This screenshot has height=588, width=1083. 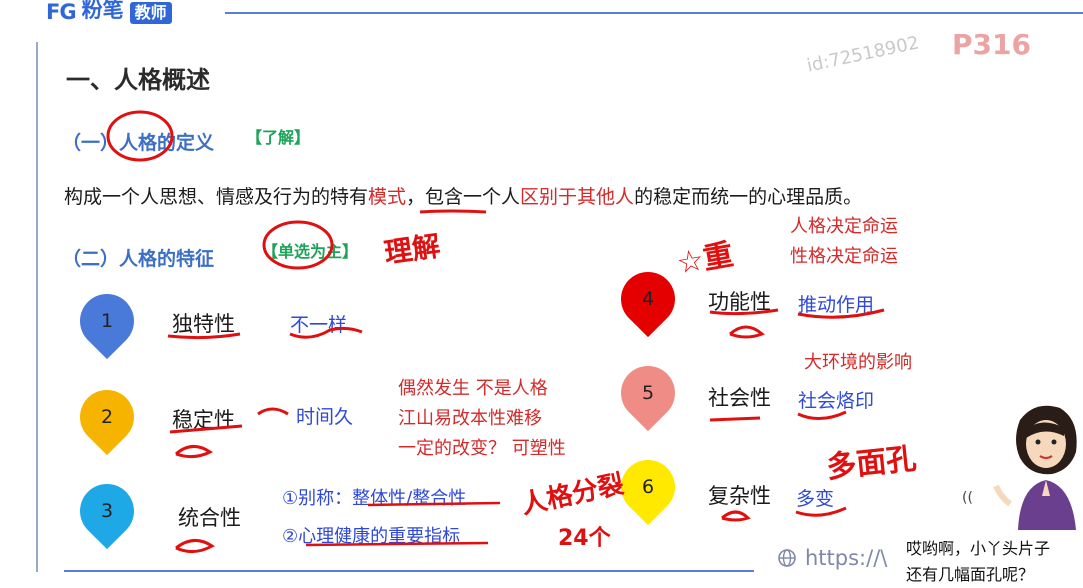 I want to click on cartoon-teacher-illustration, so click(x=1035, y=467).